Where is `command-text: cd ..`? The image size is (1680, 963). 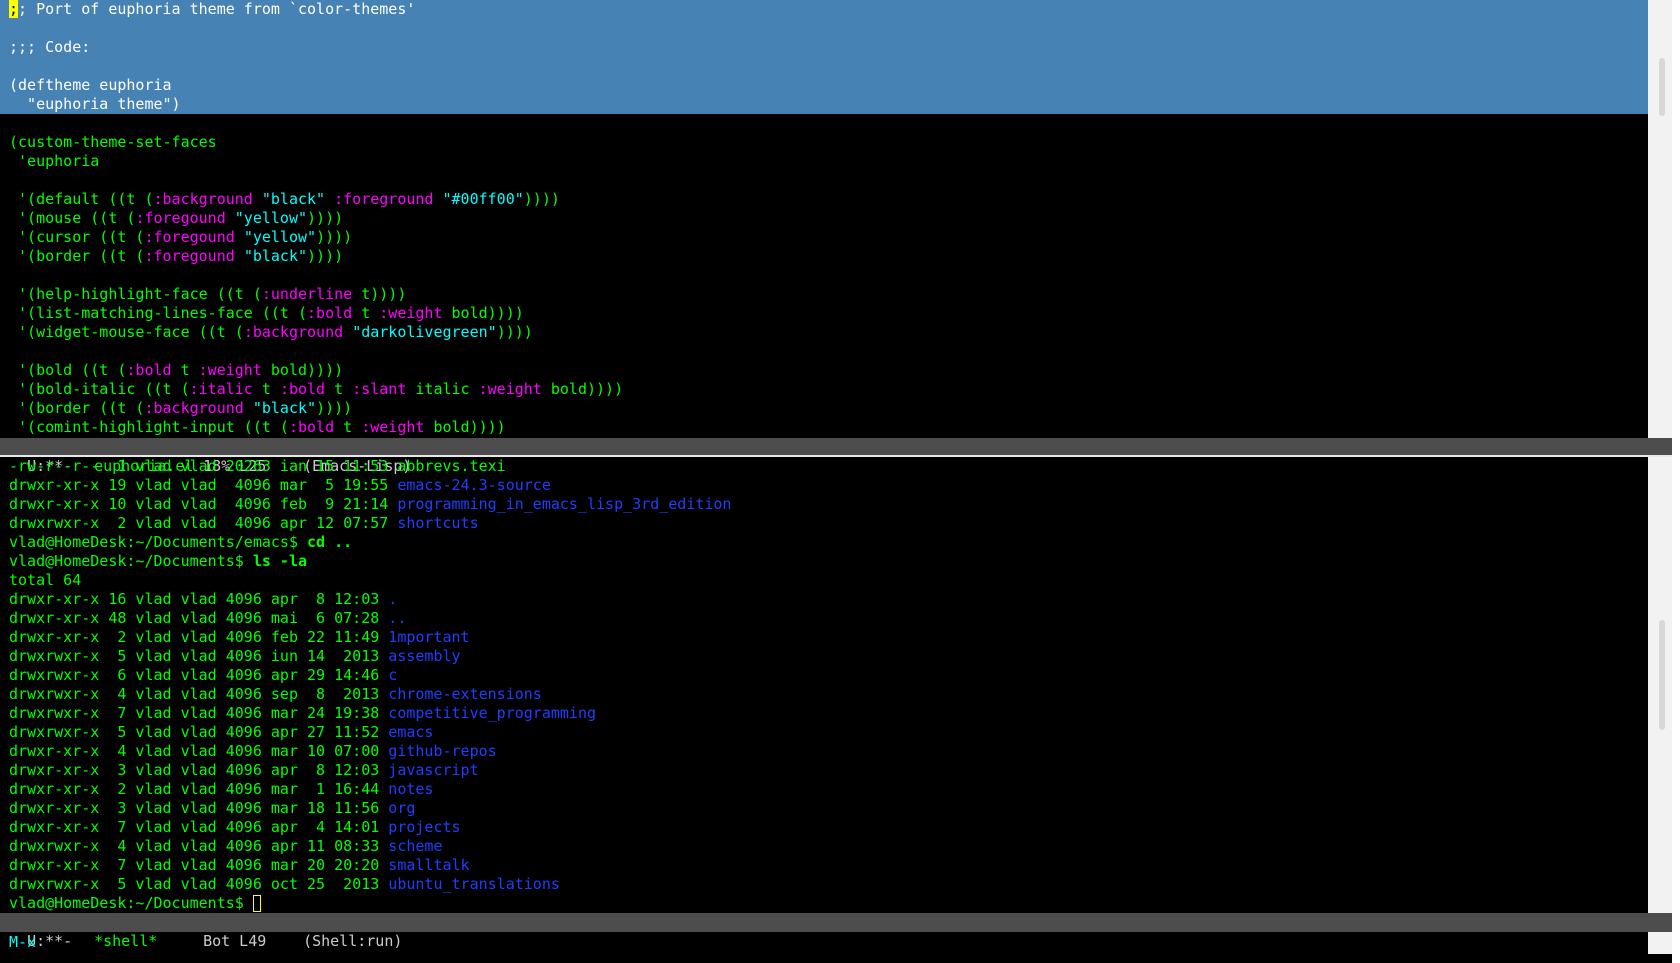 command-text: cd .. is located at coordinates (330, 542).